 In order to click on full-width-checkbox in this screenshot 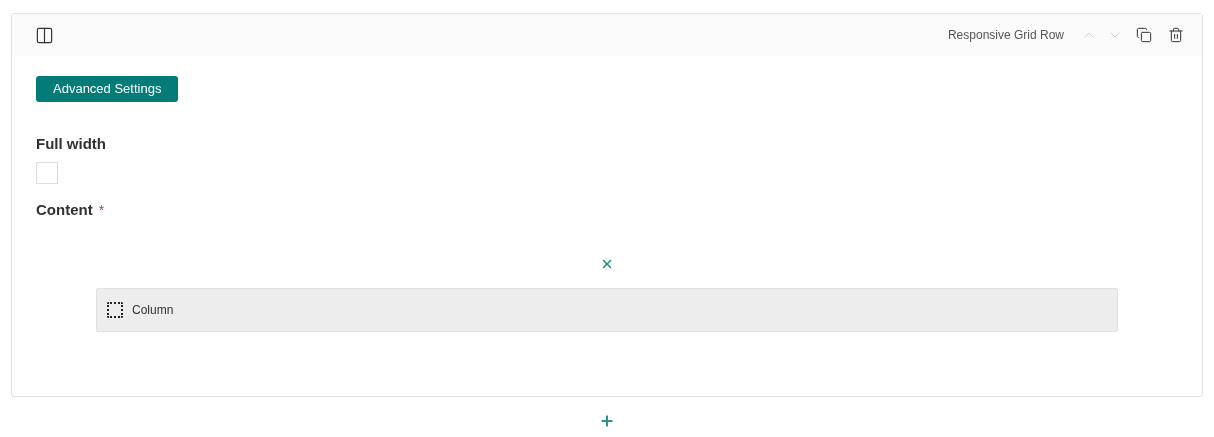, I will do `click(47, 172)`.